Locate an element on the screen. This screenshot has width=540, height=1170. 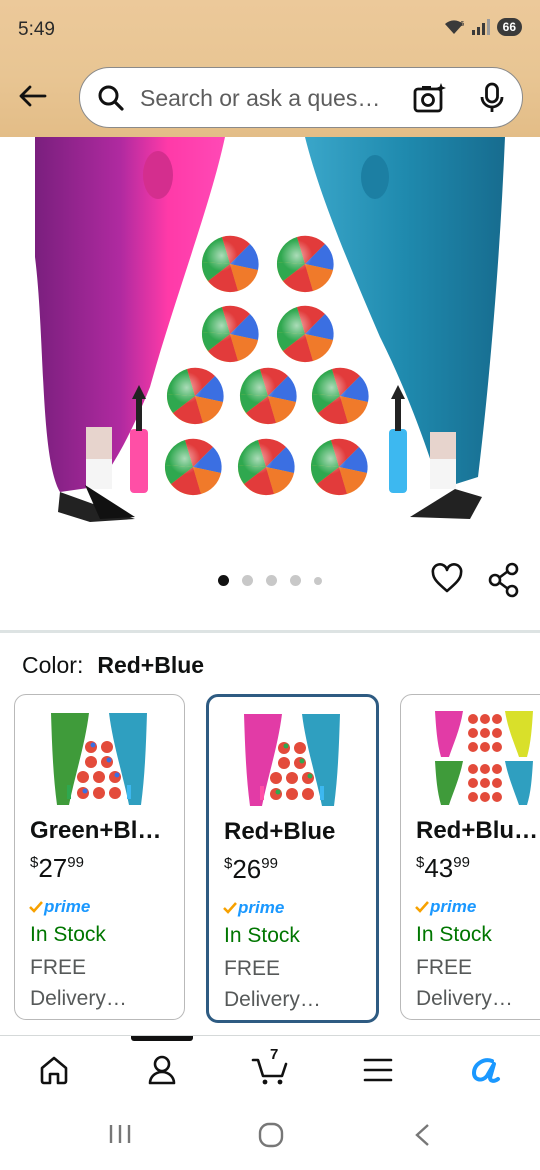
nav-menu is located at coordinates (378, 1070).